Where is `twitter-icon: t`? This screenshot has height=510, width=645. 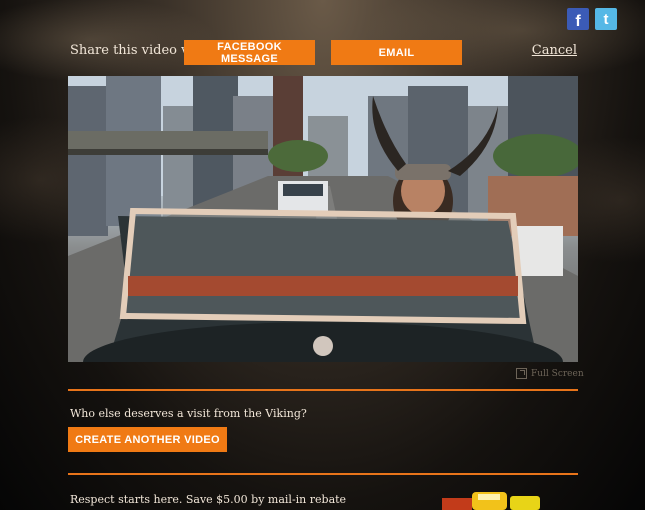
twitter-icon: t is located at coordinates (606, 19).